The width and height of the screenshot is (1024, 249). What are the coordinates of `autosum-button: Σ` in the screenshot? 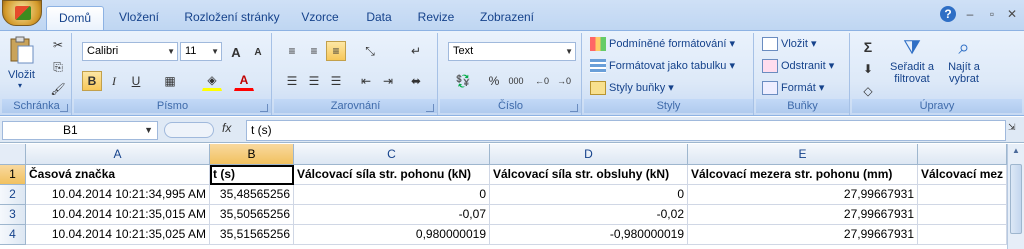 It's located at (868, 47).